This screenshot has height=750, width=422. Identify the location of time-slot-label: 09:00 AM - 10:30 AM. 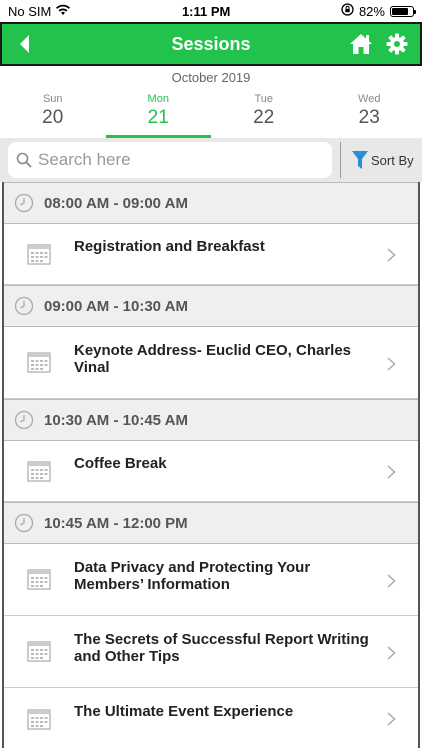
(116, 306).